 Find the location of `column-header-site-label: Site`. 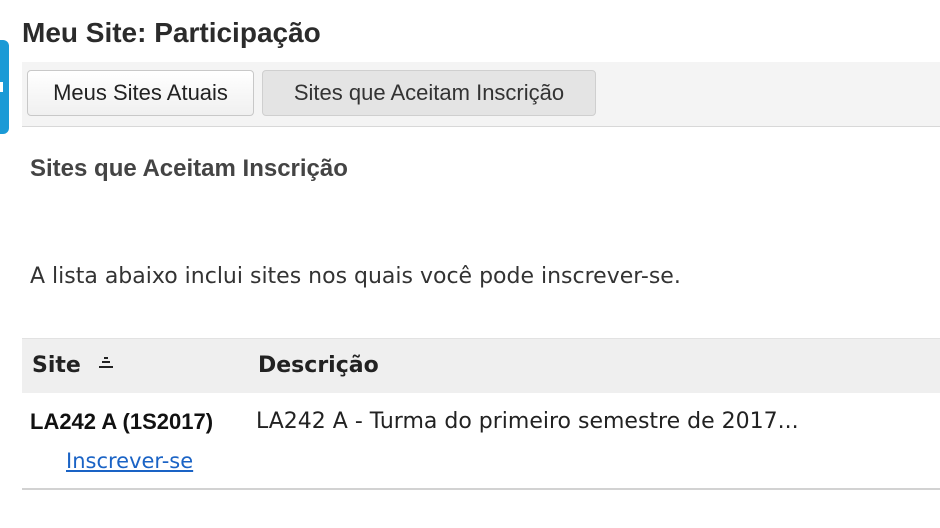

column-header-site-label: Site is located at coordinates (56, 365).